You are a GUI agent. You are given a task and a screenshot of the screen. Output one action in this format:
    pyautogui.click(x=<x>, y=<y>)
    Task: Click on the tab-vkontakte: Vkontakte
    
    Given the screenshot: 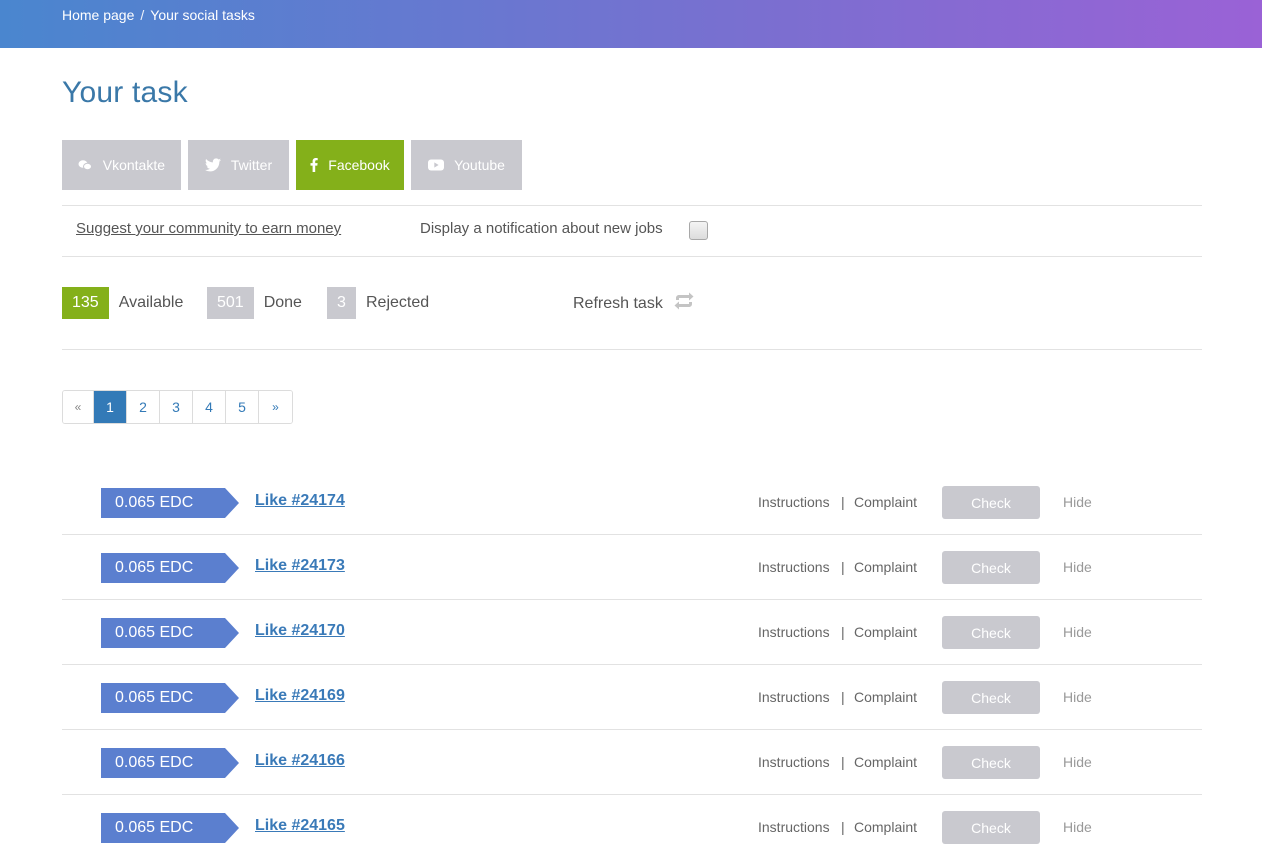 What is the action you would take?
    pyautogui.click(x=121, y=165)
    